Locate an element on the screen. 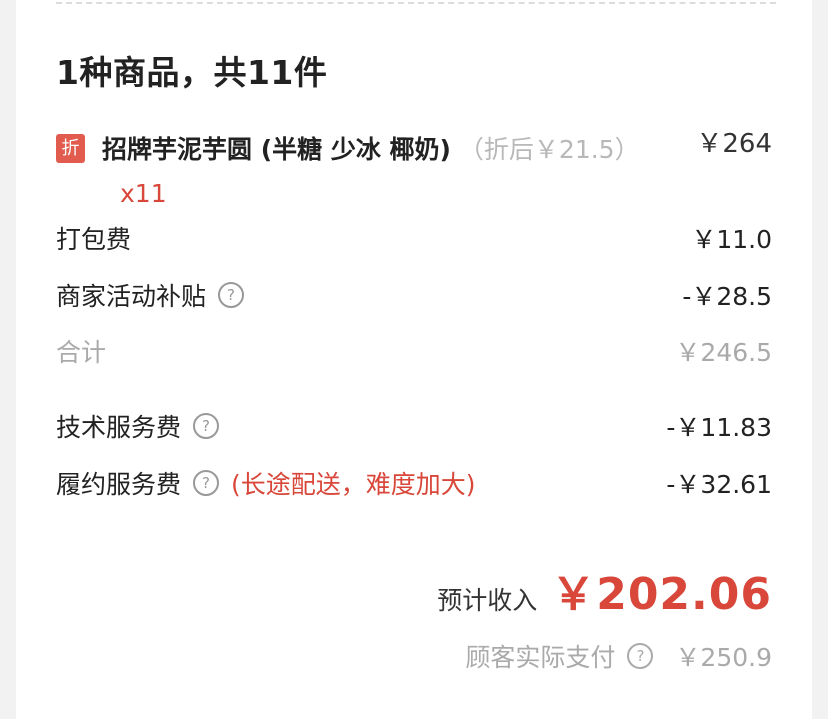 This screenshot has height=719, width=828. tech-fee-row: 技术服务费 ? -￥11.83 is located at coordinates (414, 426).